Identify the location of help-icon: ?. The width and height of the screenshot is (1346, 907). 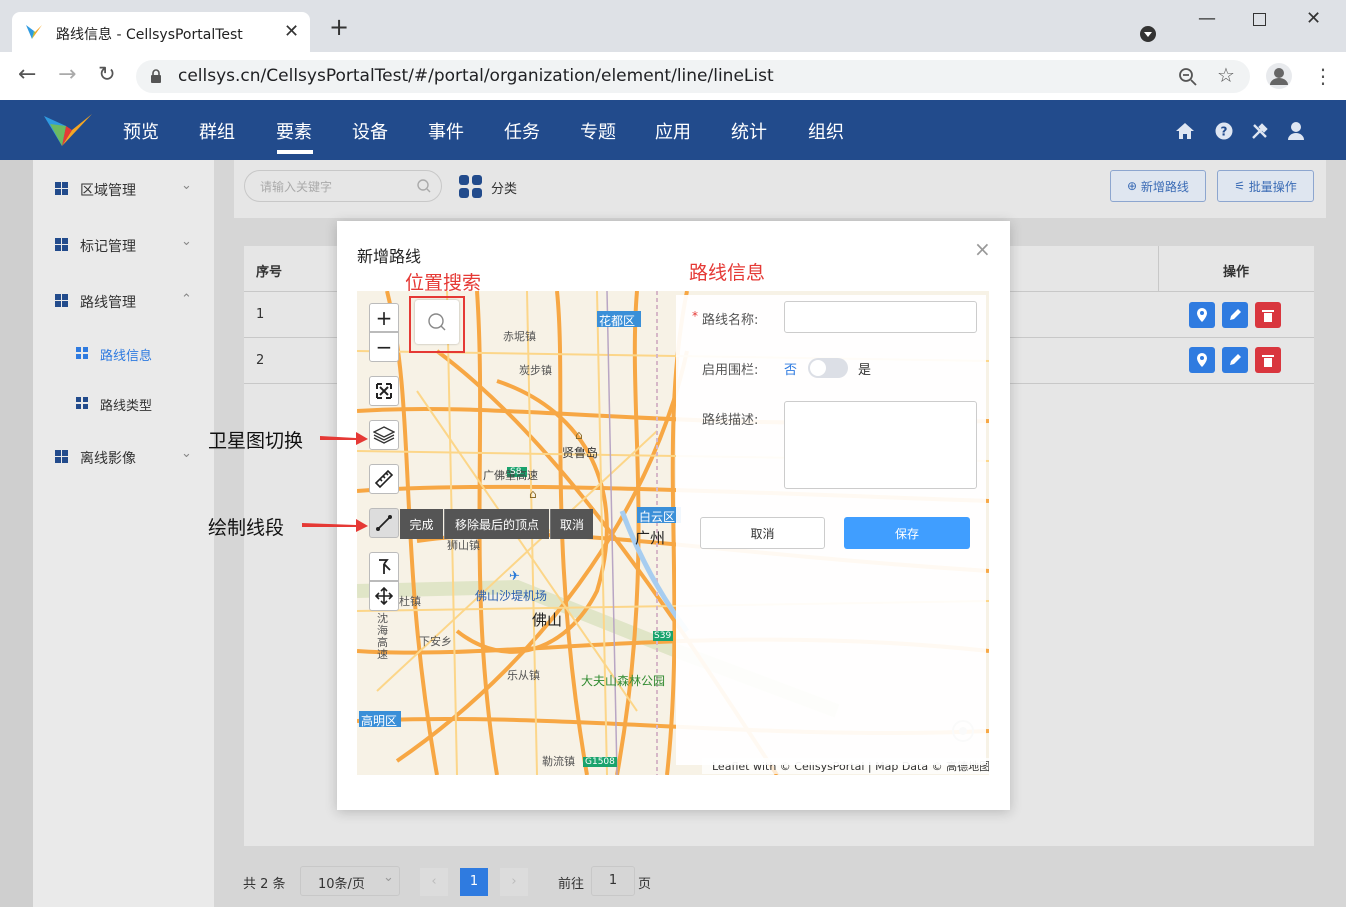
(1224, 131).